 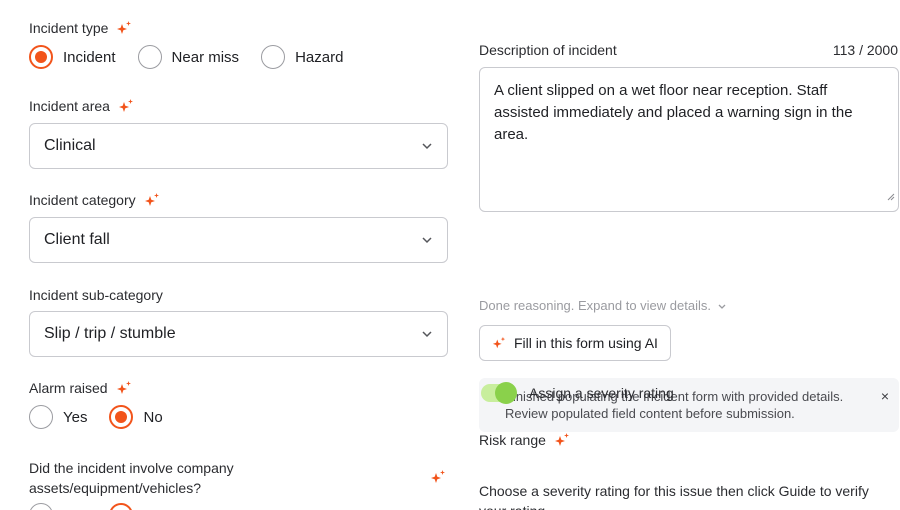 What do you see at coordinates (885, 396) in the screenshot?
I see `close-icon: ×` at bounding box center [885, 396].